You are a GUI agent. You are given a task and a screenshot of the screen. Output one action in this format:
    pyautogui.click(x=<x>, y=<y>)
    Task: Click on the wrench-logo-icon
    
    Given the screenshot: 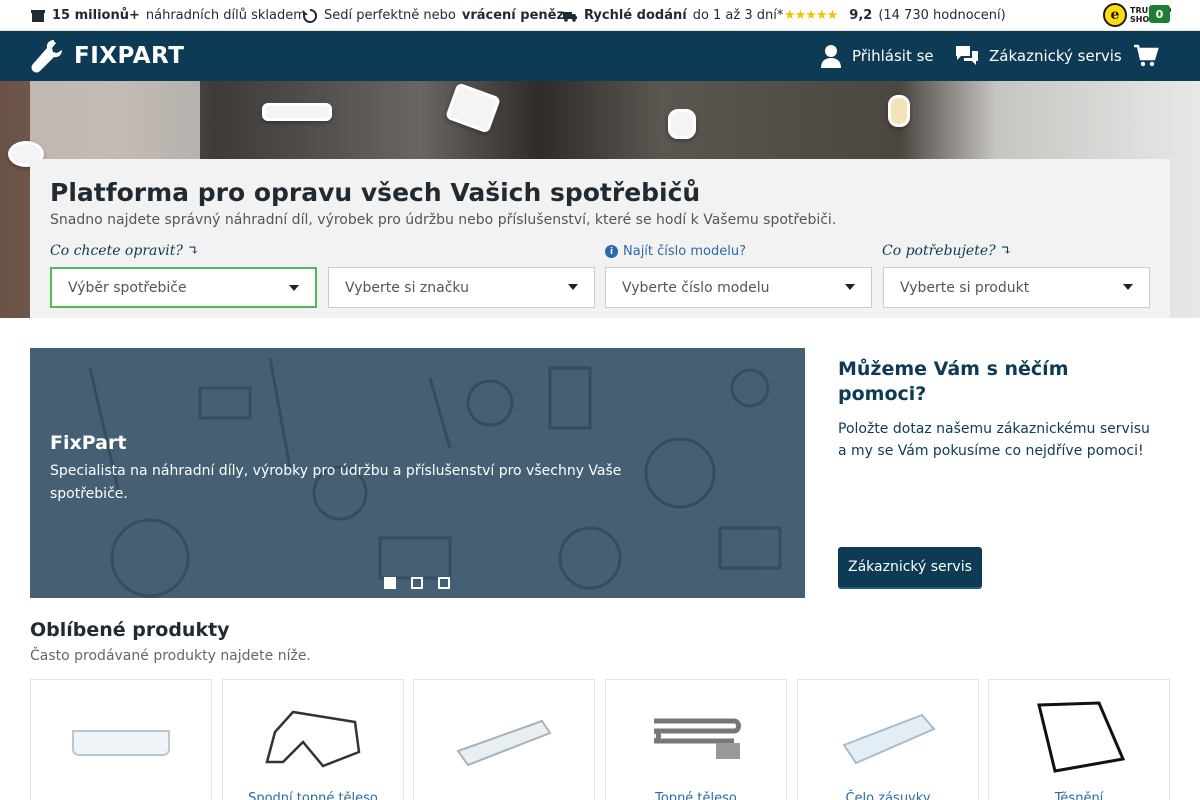 What is the action you would take?
    pyautogui.click(x=46, y=56)
    